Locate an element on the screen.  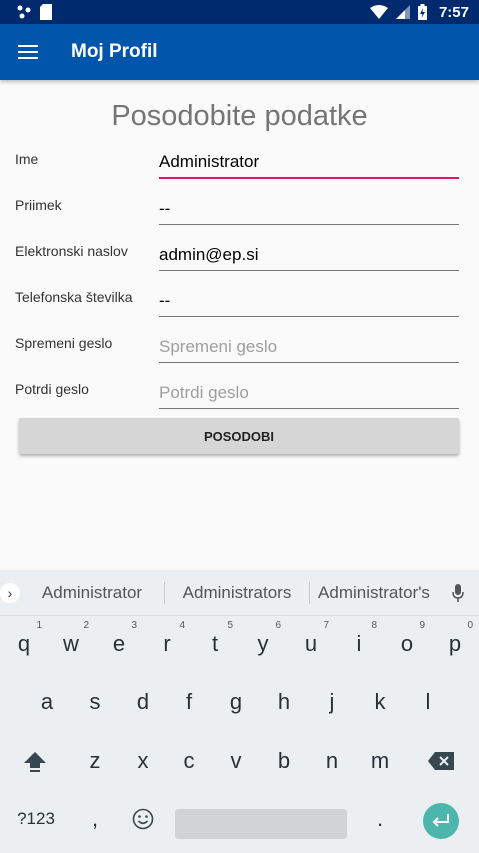
key-label: e is located at coordinates (119, 643).